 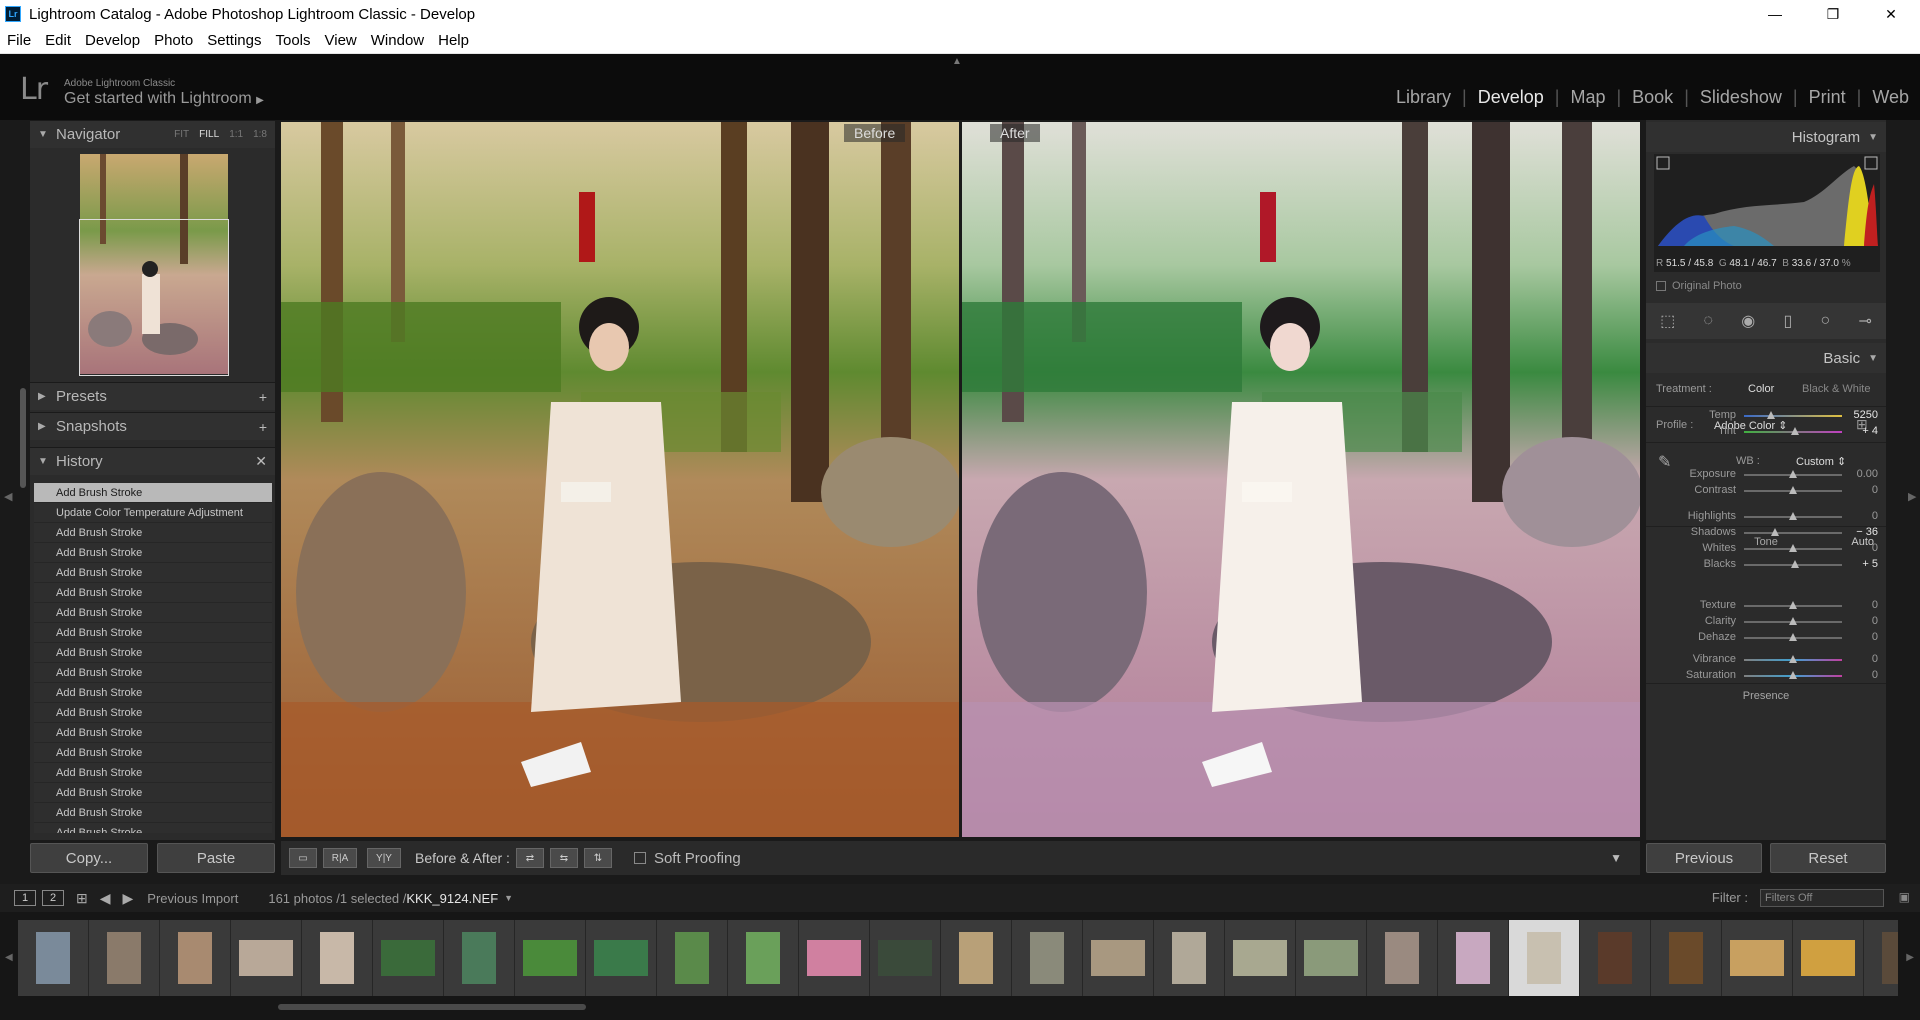 What do you see at coordinates (216, 858) in the screenshot?
I see `paste-button: Paste` at bounding box center [216, 858].